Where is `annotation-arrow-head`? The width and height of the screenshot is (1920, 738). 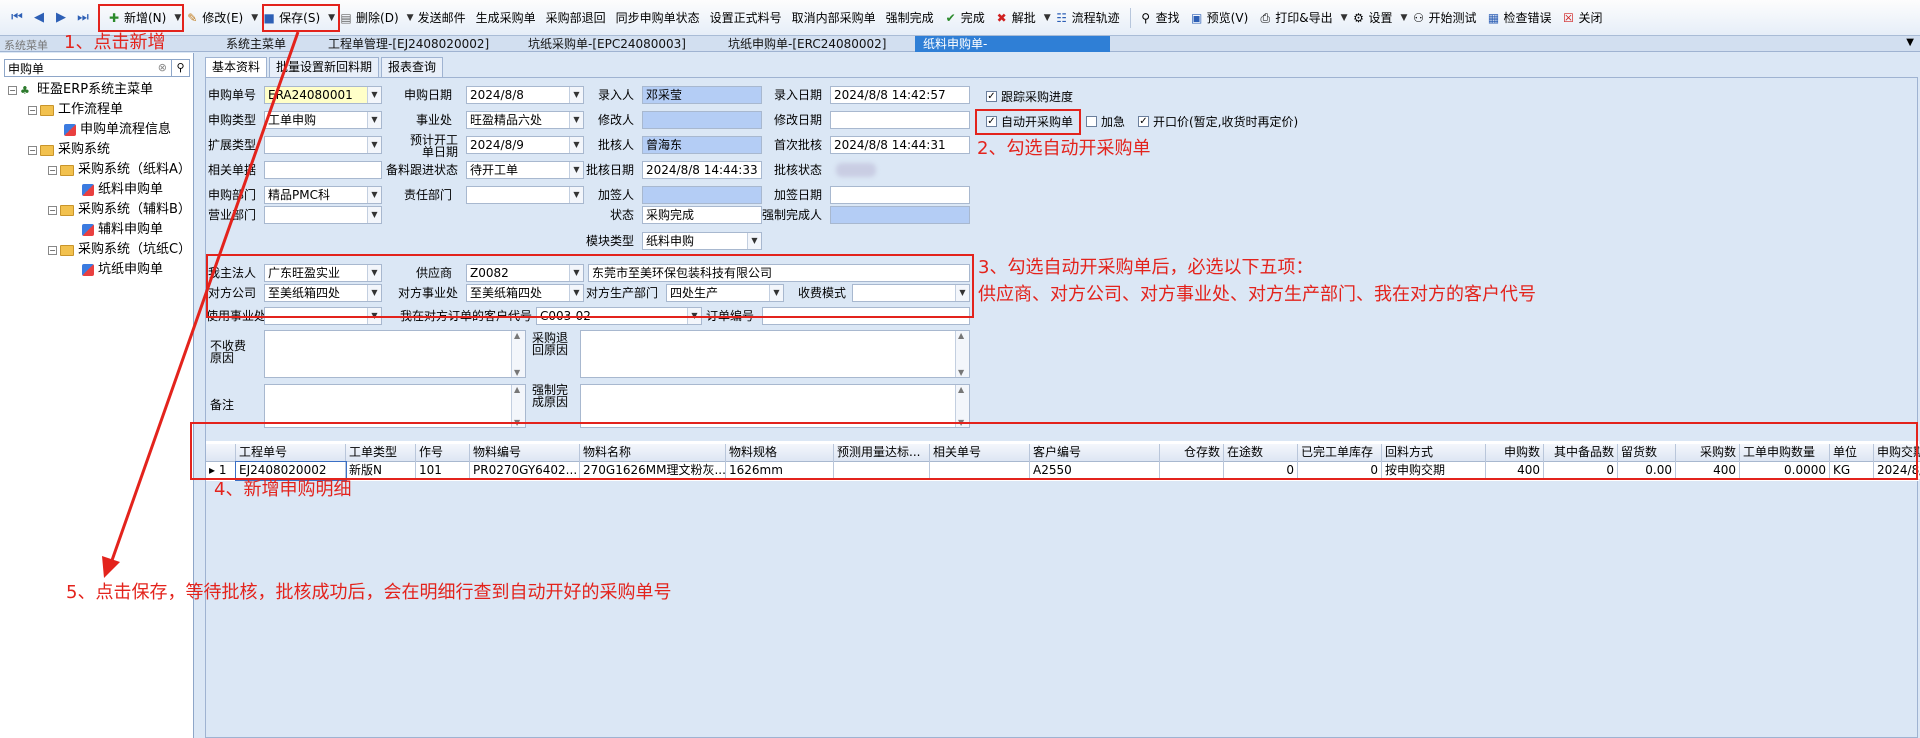
annotation-arrow-head is located at coordinates (111, 567).